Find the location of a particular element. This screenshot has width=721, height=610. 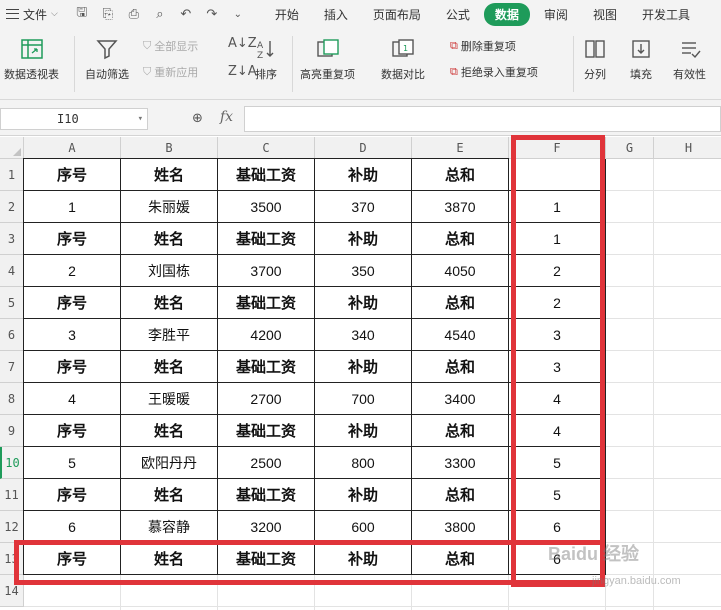

tab-6: 视图 is located at coordinates (605, 14).